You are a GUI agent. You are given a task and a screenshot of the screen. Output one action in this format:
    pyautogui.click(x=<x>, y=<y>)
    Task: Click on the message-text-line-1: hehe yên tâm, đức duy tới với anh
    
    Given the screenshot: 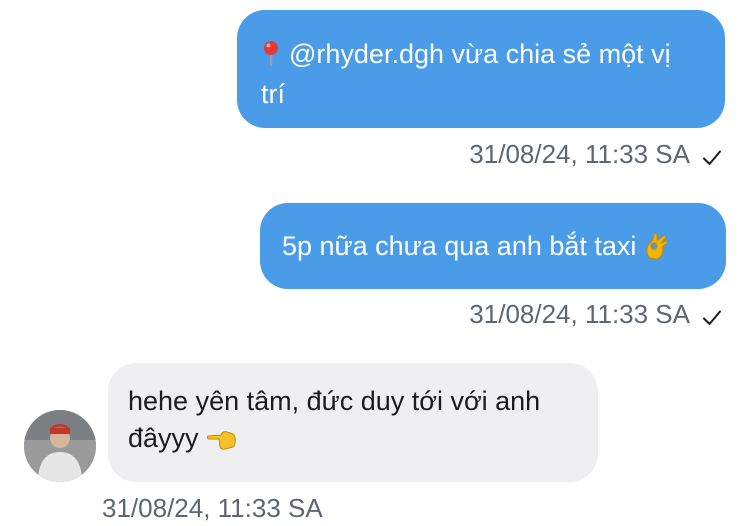 What is the action you would take?
    pyautogui.click(x=334, y=401)
    